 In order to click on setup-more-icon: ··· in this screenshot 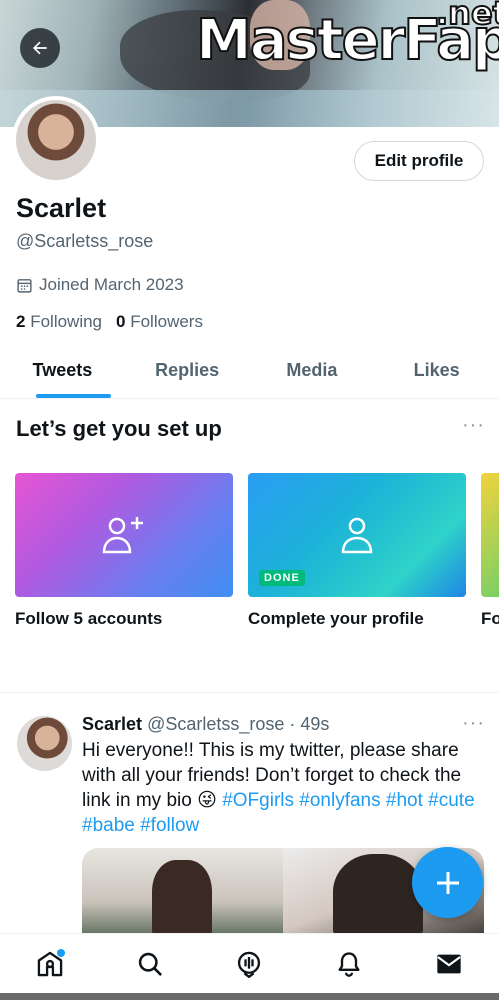, I will do `click(473, 425)`.